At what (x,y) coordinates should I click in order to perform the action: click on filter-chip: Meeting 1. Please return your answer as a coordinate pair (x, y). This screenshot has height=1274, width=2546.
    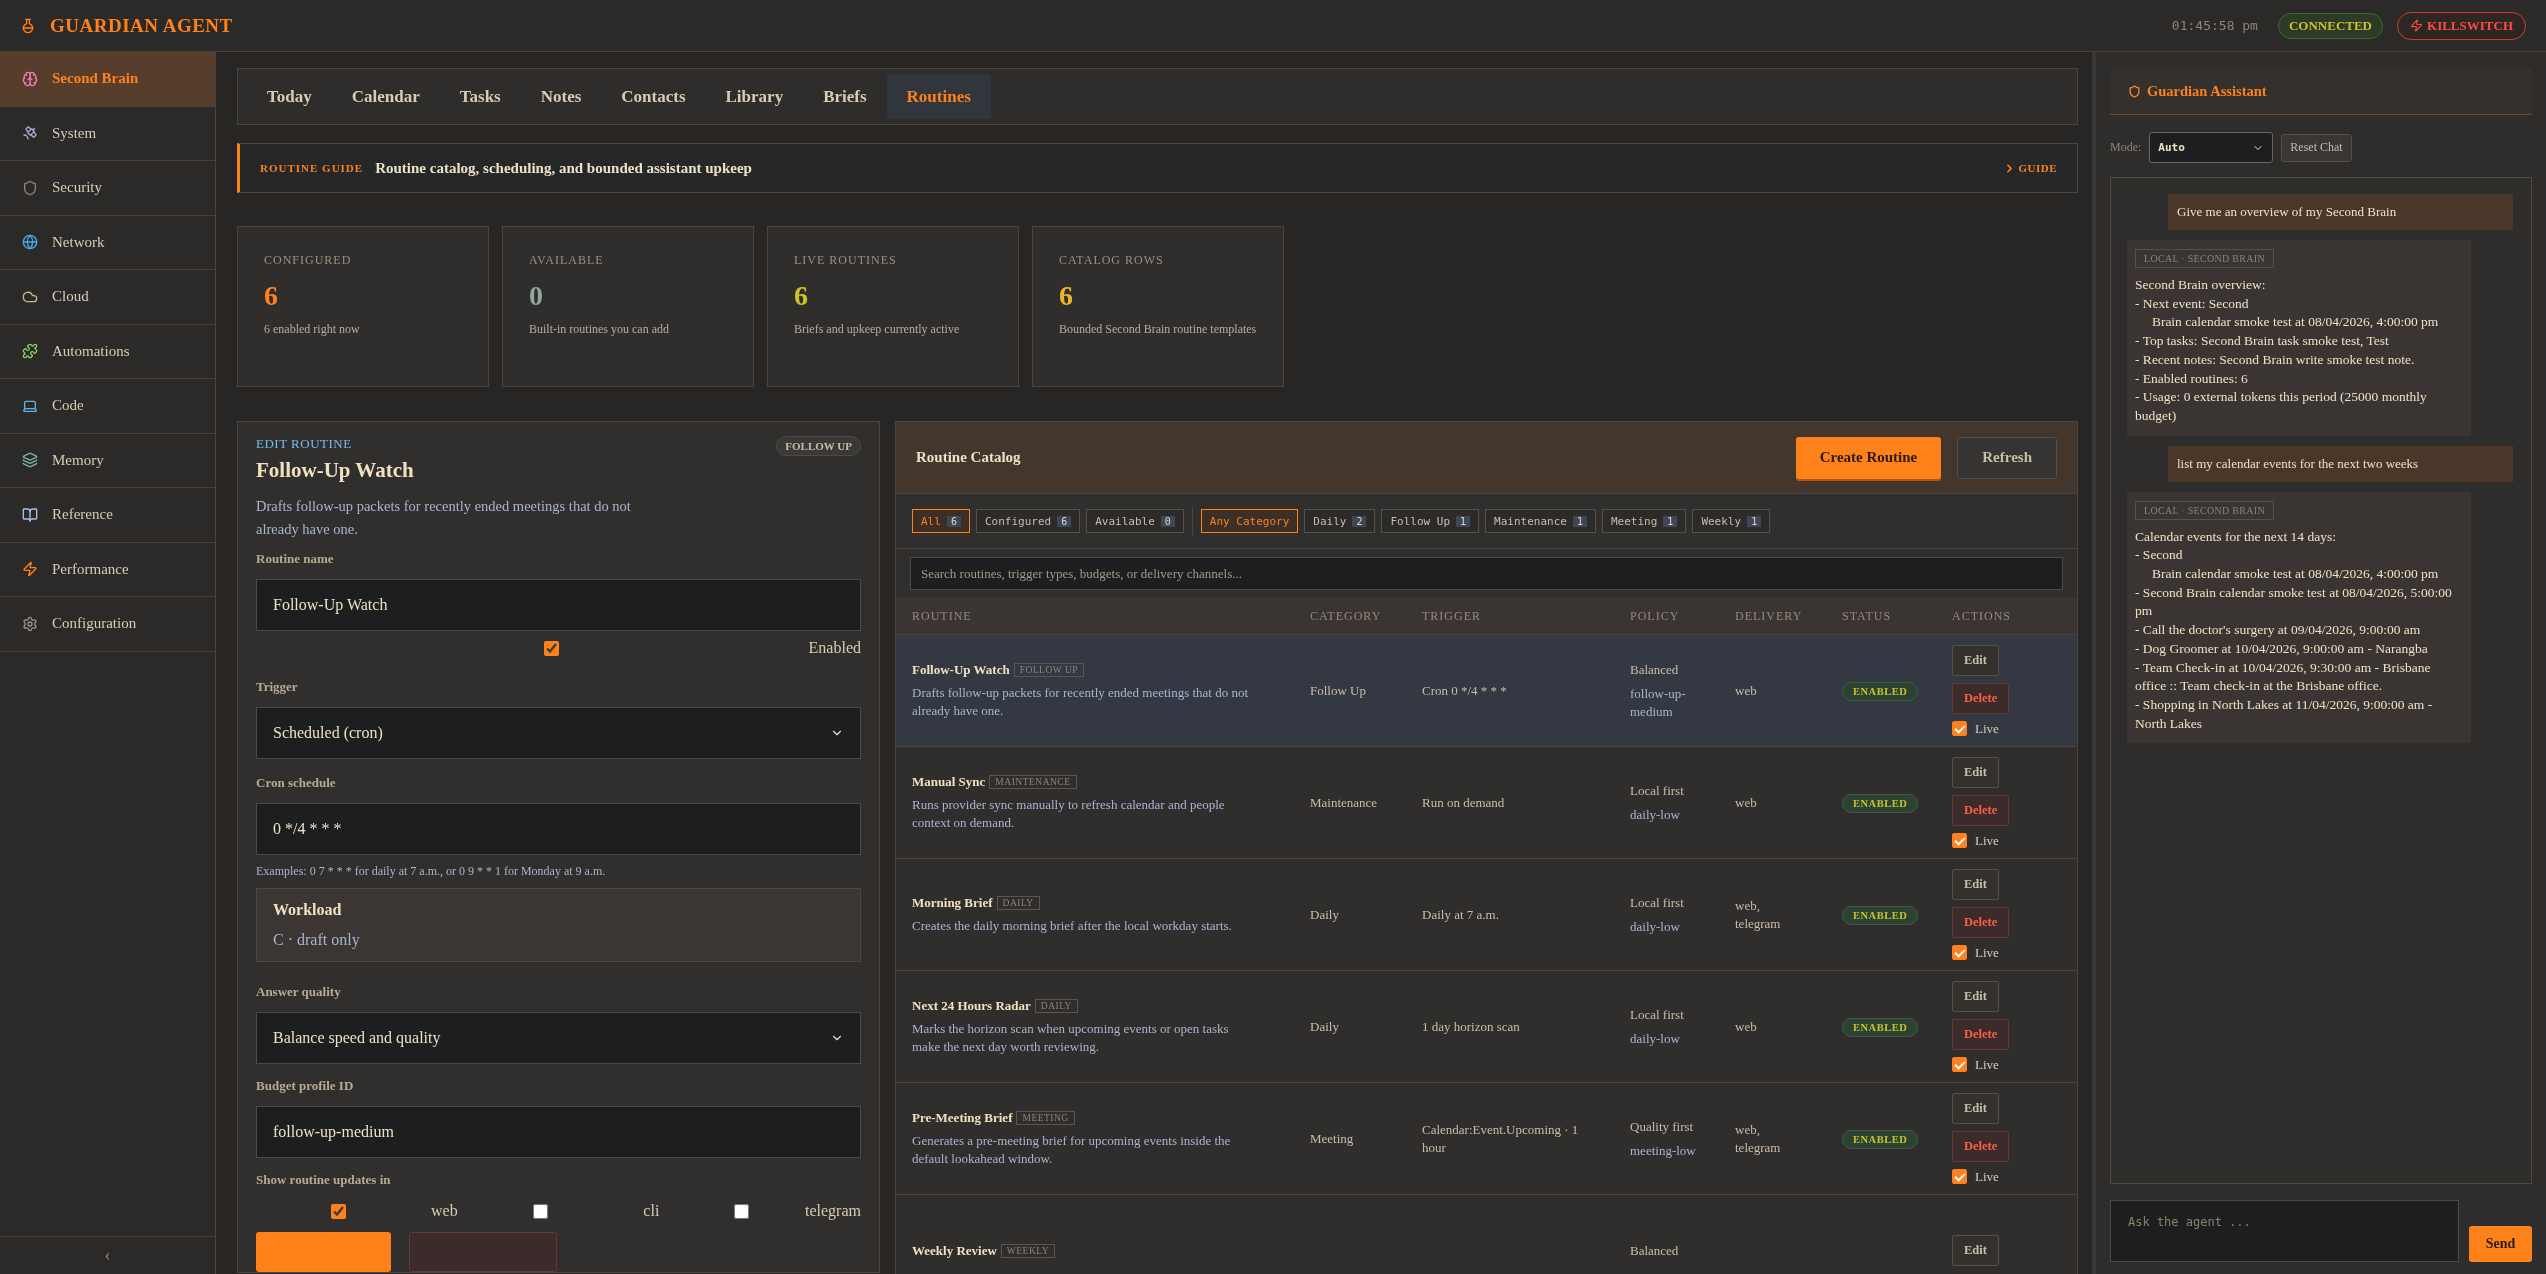
    Looking at the image, I should click on (1644, 521).